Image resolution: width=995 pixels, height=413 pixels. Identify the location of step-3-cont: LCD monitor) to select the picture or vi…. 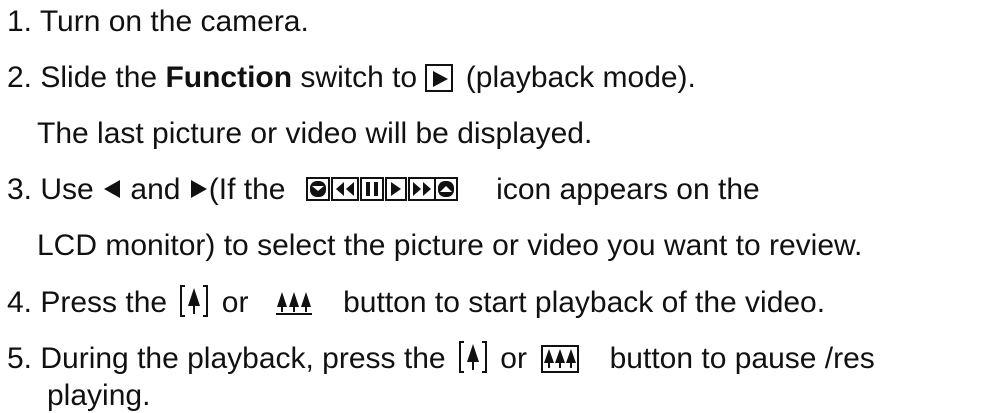
(449, 246).